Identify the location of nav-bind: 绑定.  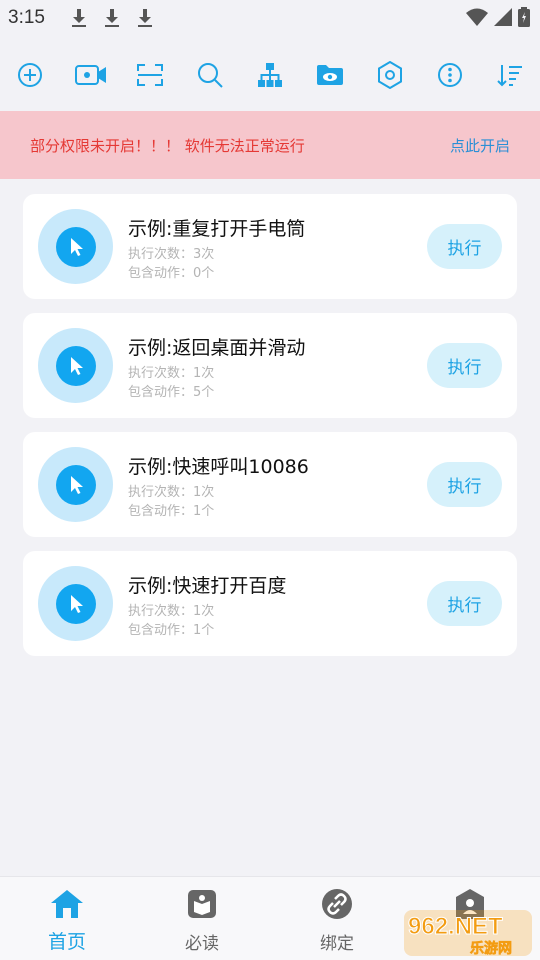
(337, 922).